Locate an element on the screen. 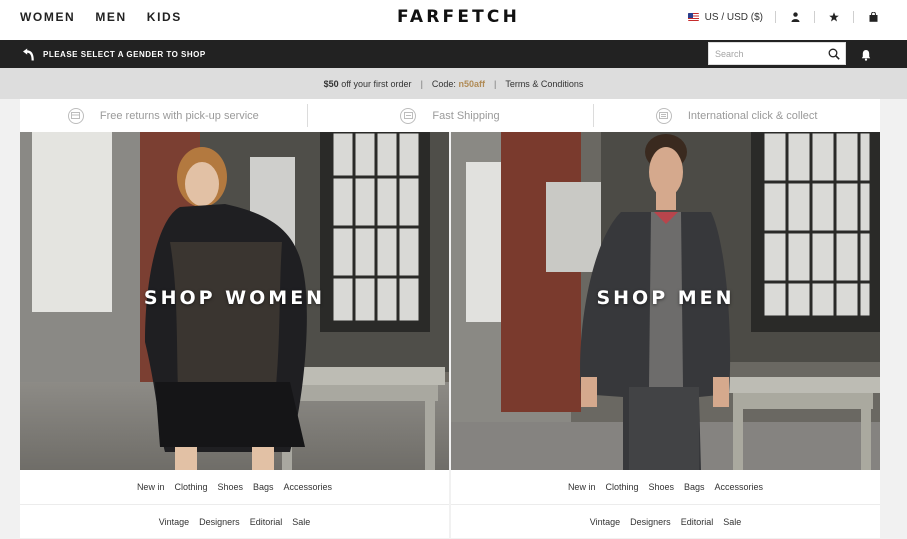 The width and height of the screenshot is (907, 539). benefit-shipping: Fast Shipping is located at coordinates (450, 115).